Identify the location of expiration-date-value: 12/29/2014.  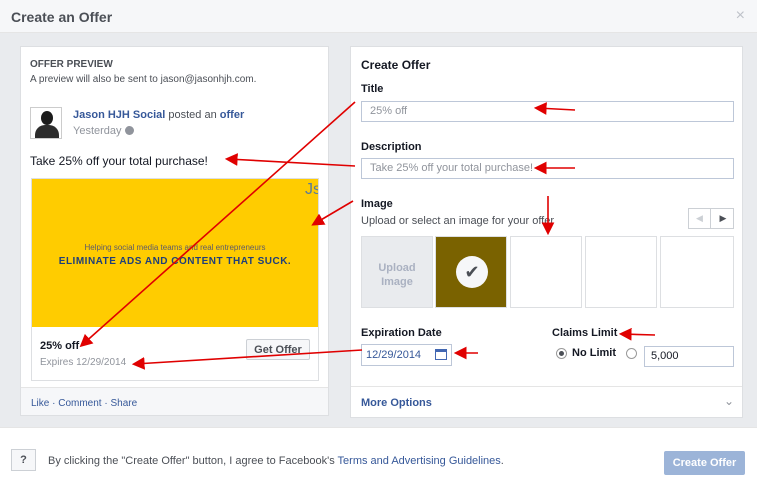
(394, 355).